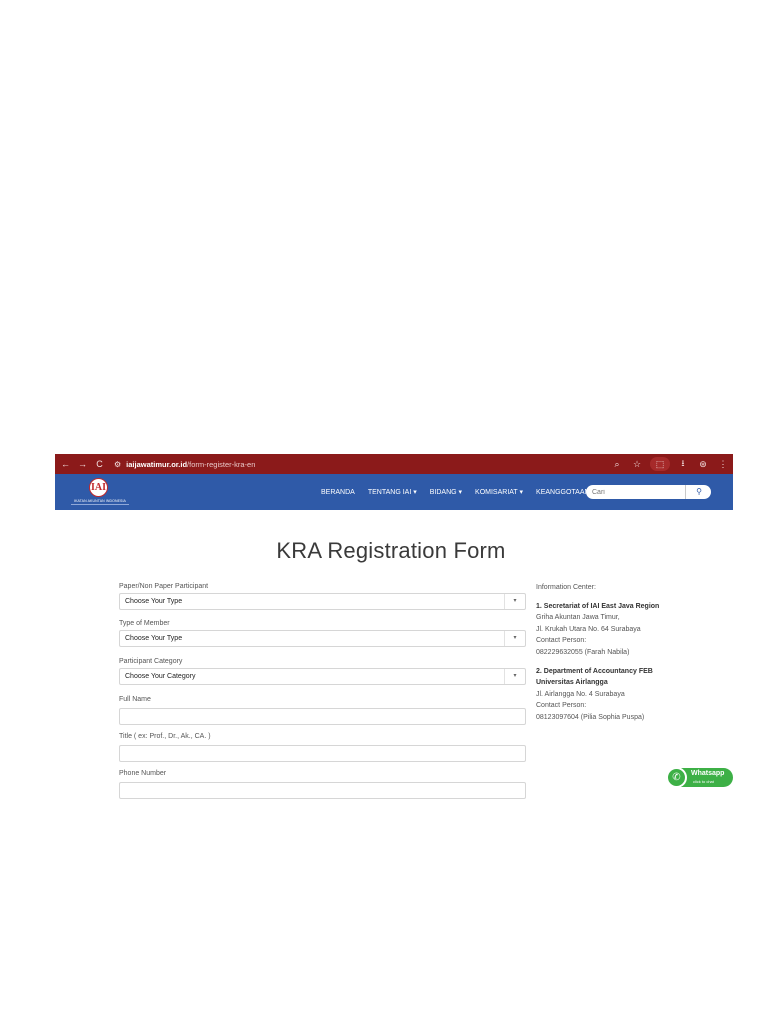 This screenshot has width=768, height=1024. I want to click on logo-divider, so click(100, 504).